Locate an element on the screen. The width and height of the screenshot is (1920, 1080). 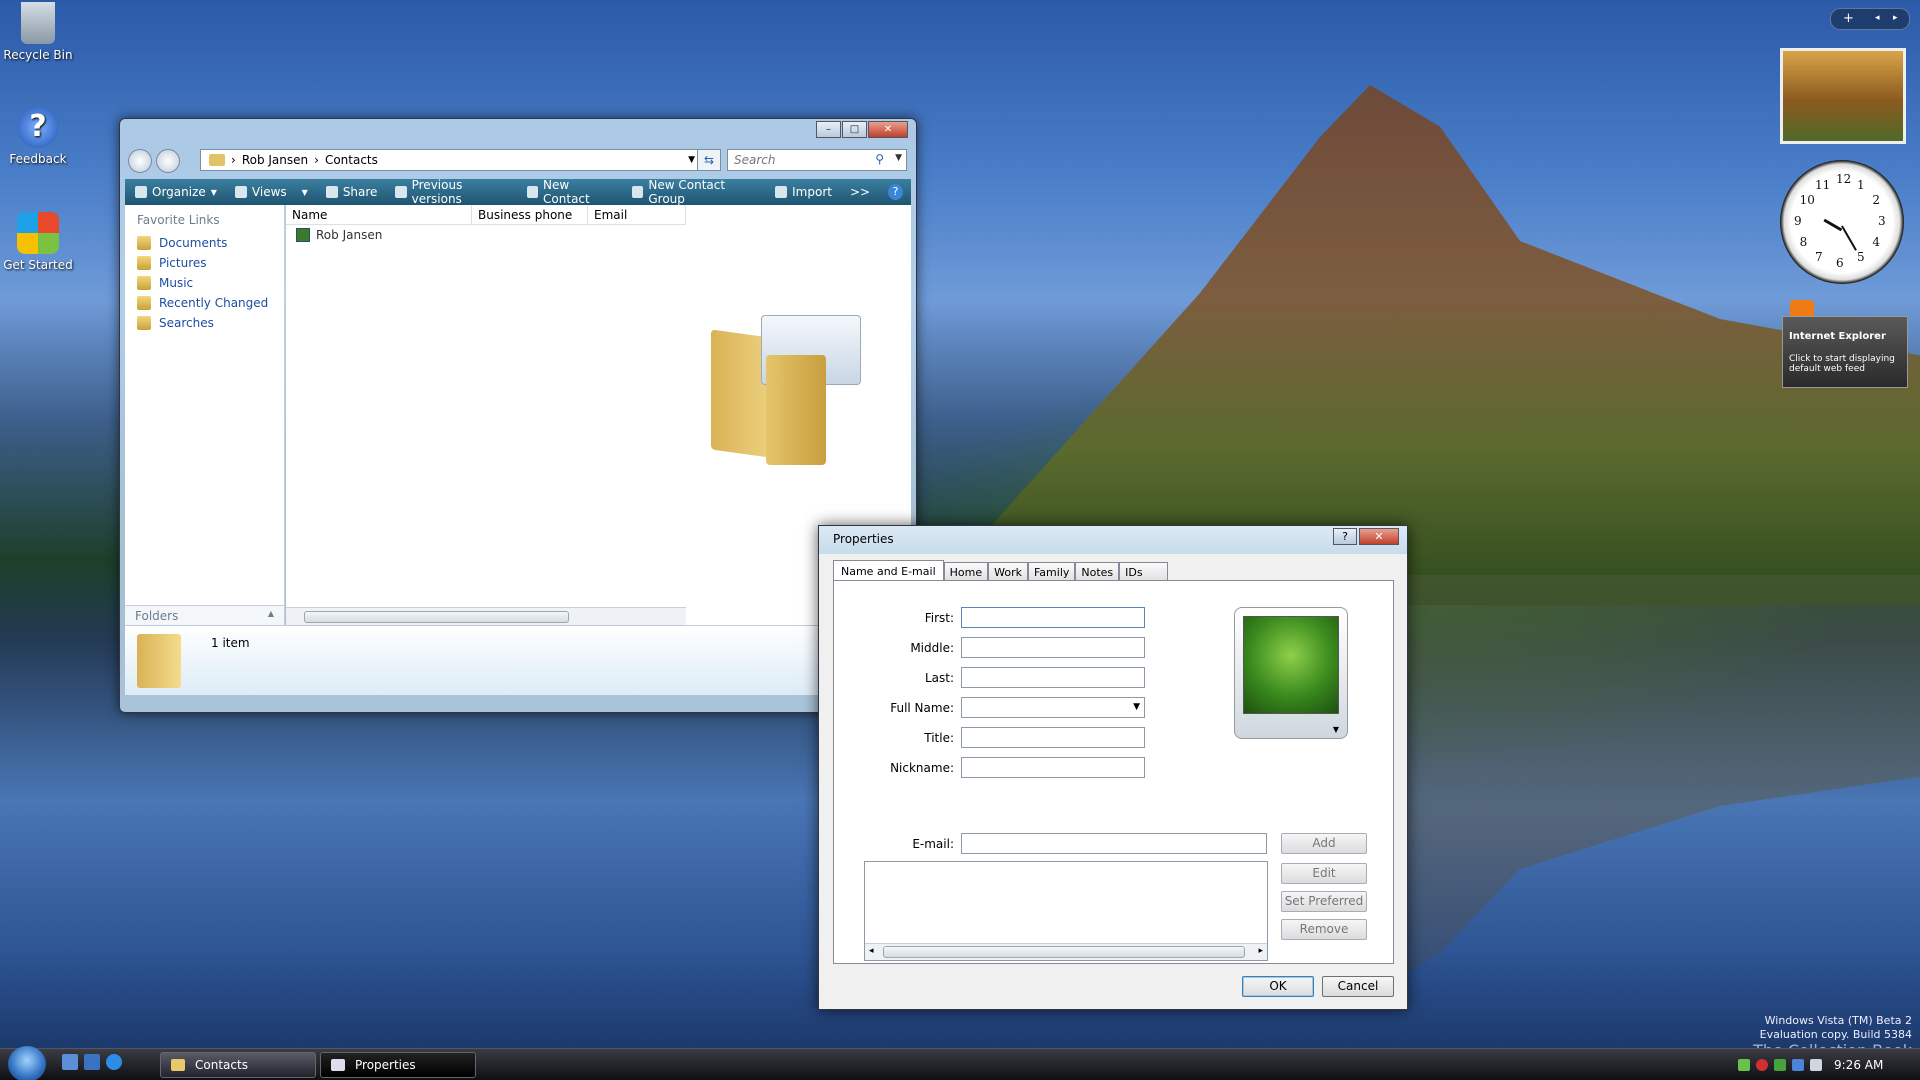
previous-versions-button: Previous versions is located at coordinates (451, 192).